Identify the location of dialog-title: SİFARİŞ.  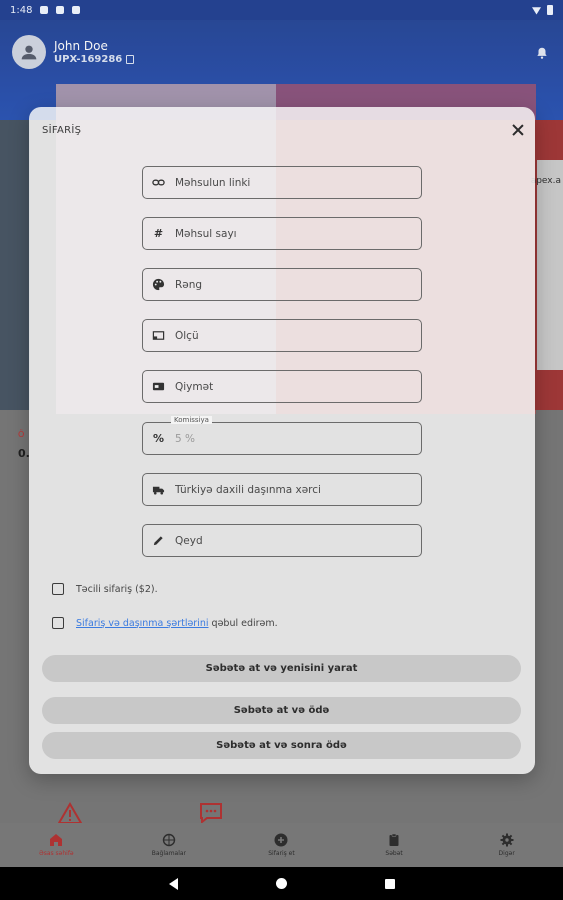
(62, 130).